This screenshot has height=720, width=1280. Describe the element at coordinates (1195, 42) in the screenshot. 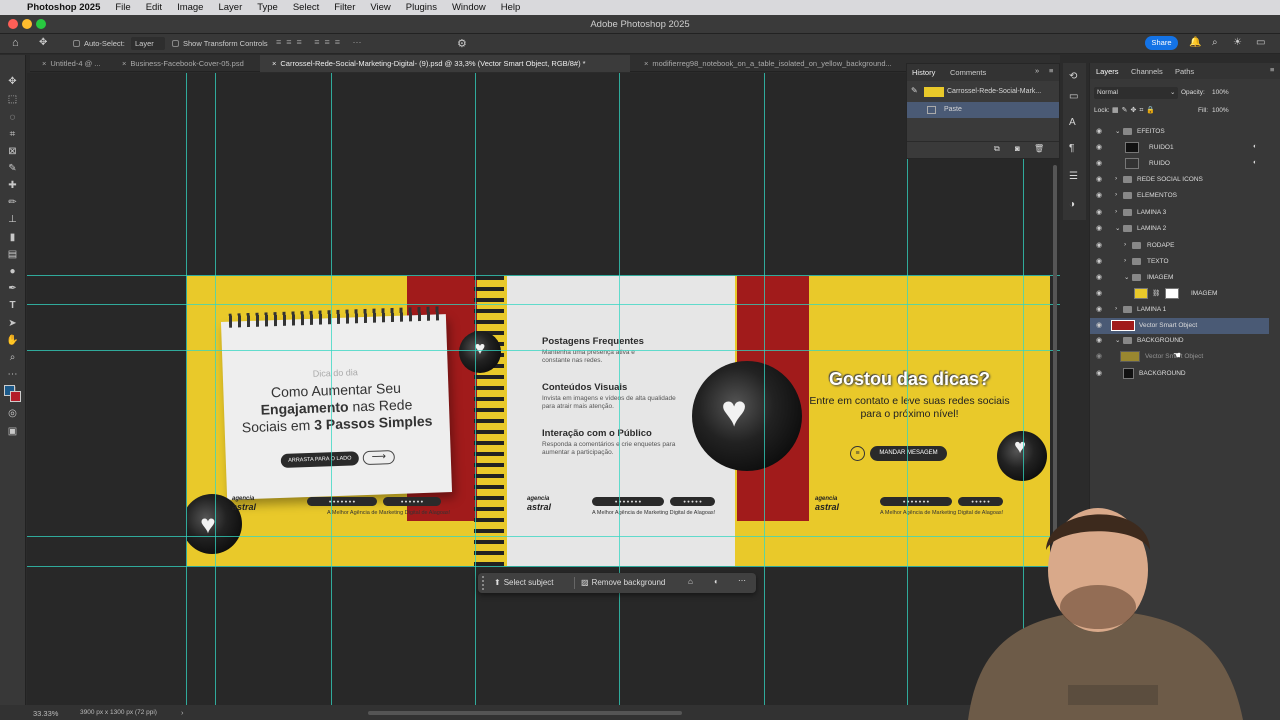

I see `bell-icon: 🔔` at that location.